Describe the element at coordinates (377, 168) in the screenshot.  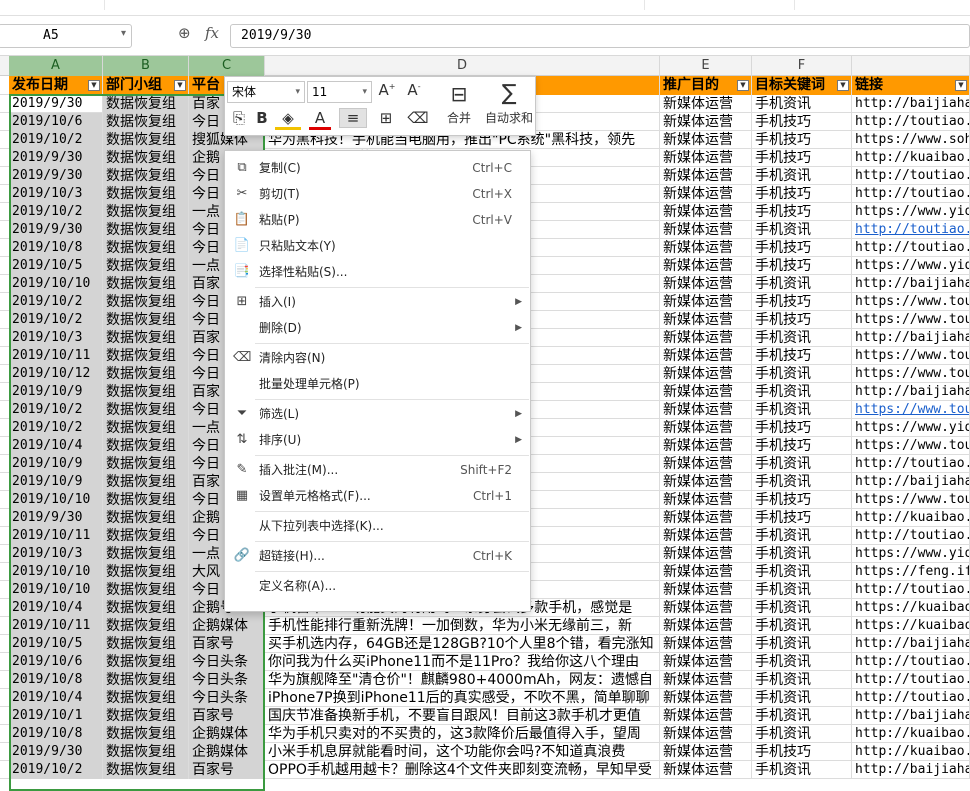
I see `menu-item-0: ⧉ 复制(C) Ctrl+C` at that location.